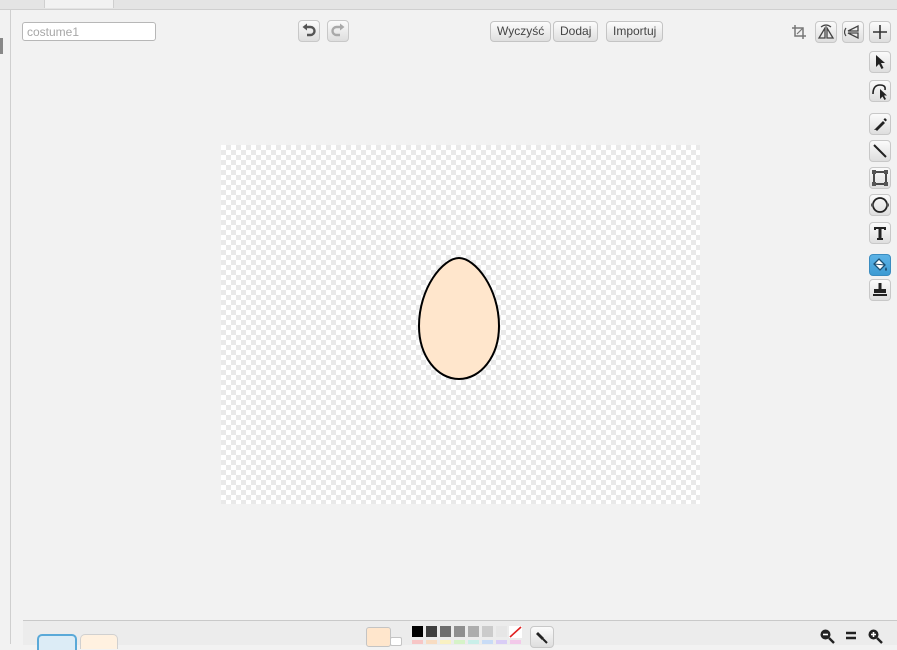 The height and width of the screenshot is (650, 897). What do you see at coordinates (459, 642) in the screenshot?
I see `palette-color-mint` at bounding box center [459, 642].